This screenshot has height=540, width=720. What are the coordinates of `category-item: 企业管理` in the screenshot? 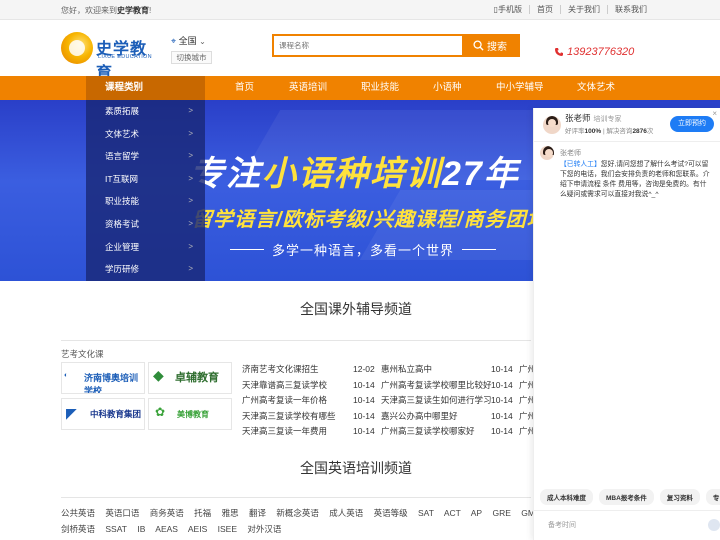 It's located at (145, 247).